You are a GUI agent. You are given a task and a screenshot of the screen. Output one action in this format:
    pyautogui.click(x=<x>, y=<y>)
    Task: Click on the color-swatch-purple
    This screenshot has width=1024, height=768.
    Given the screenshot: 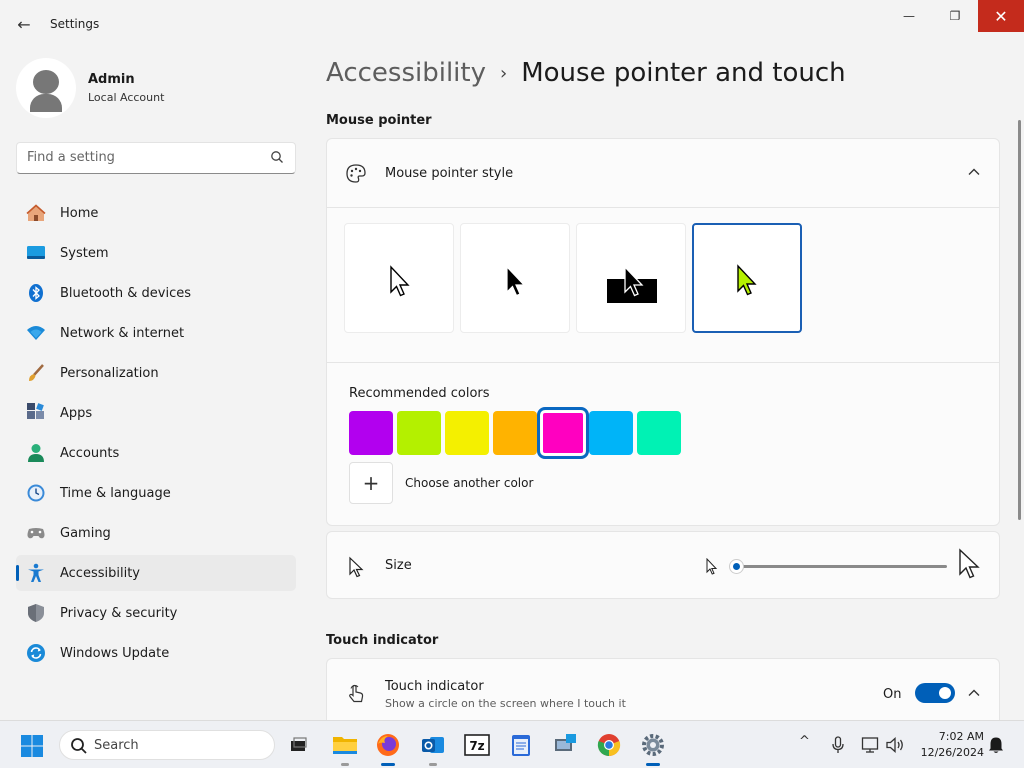 What is the action you would take?
    pyautogui.click(x=371, y=433)
    